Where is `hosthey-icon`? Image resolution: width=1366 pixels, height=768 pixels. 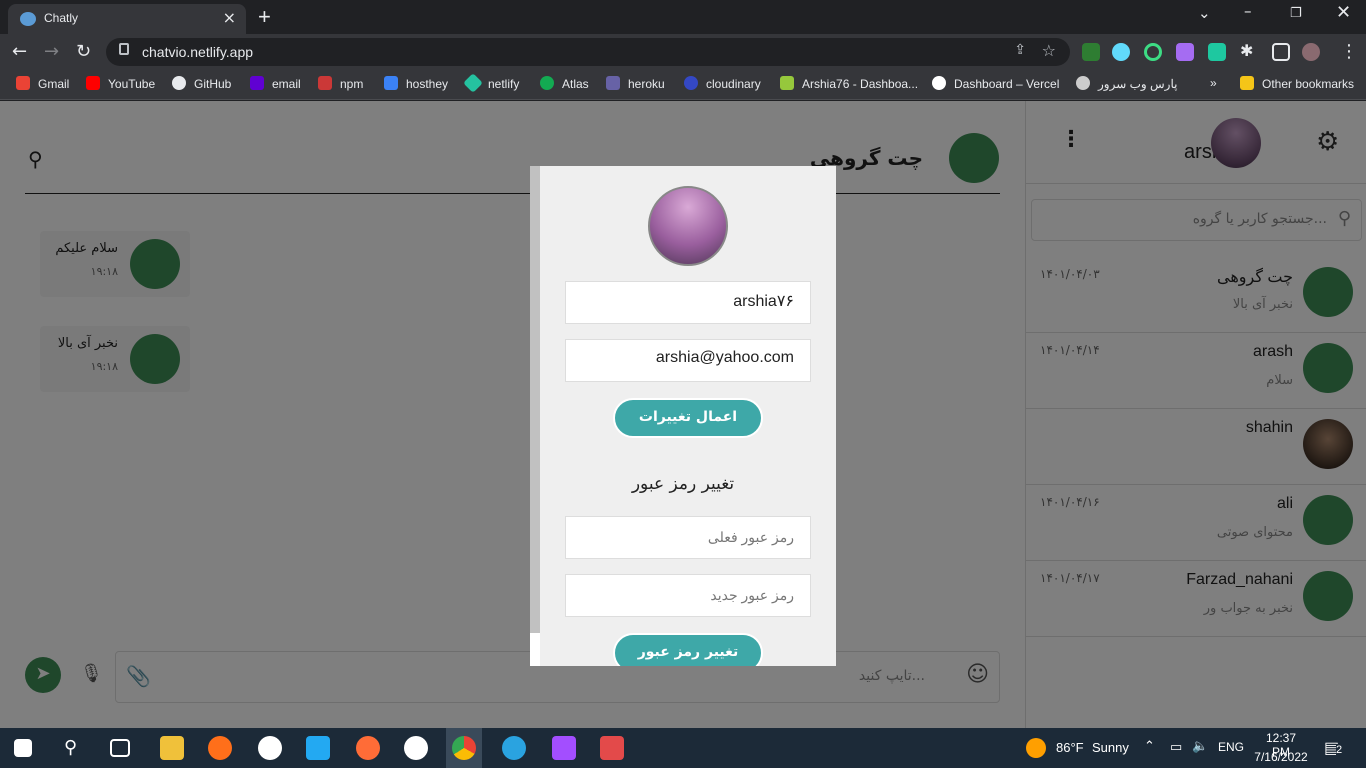 hosthey-icon is located at coordinates (391, 83).